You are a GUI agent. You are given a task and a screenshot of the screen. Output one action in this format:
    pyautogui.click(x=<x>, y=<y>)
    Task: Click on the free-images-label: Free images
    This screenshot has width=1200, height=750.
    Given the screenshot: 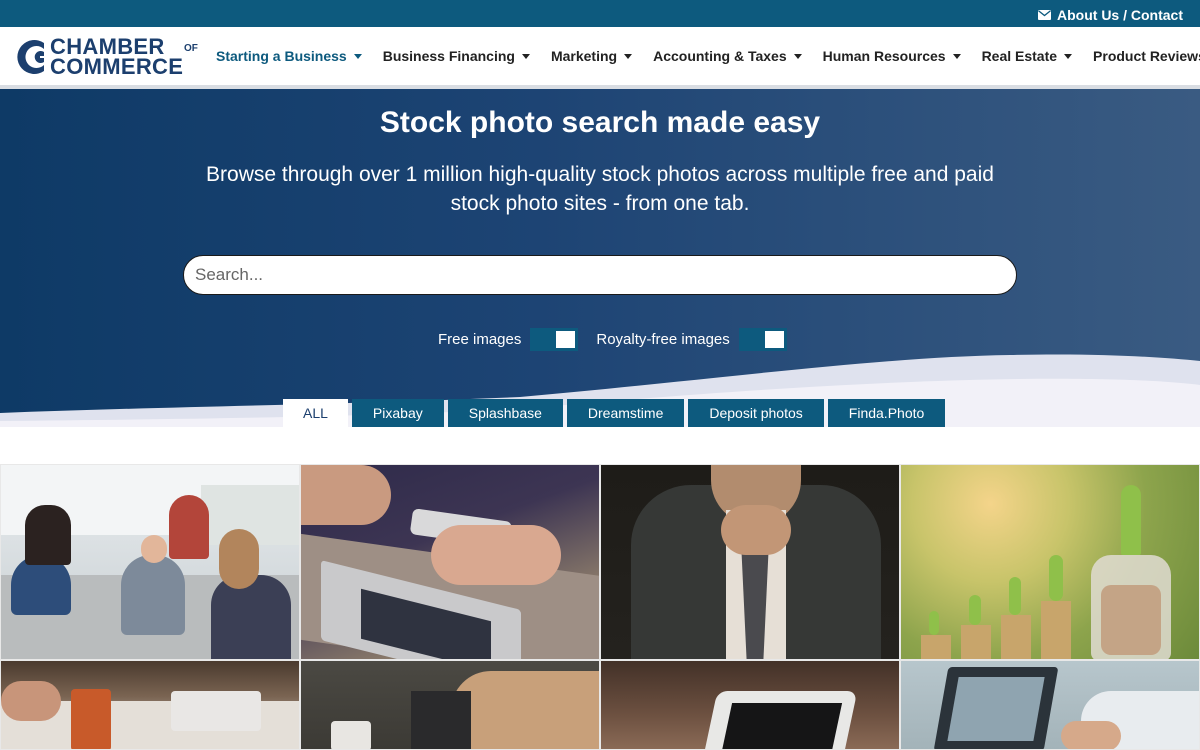 What is the action you would take?
    pyautogui.click(x=480, y=339)
    